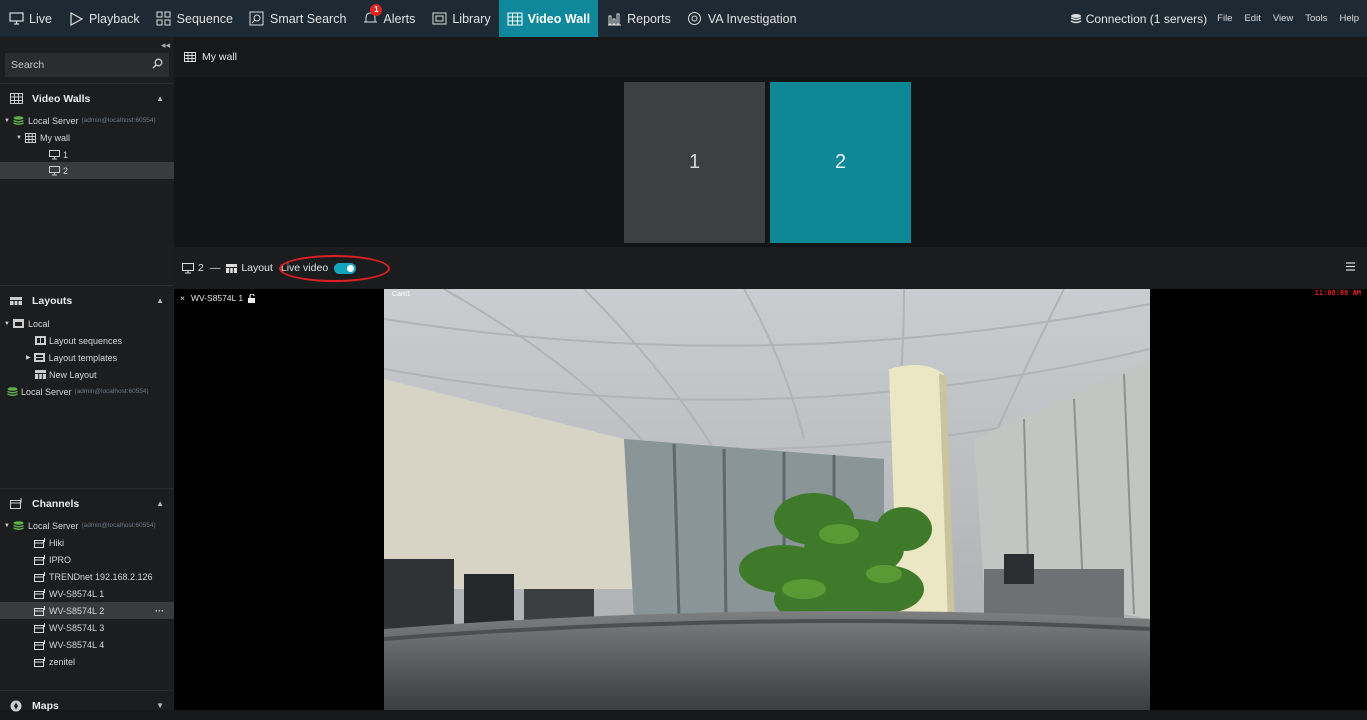 Image resolution: width=1367 pixels, height=720 pixels. Describe the element at coordinates (217, 298) in the screenshot. I see `camera-name: WV-S8574L 1` at that location.